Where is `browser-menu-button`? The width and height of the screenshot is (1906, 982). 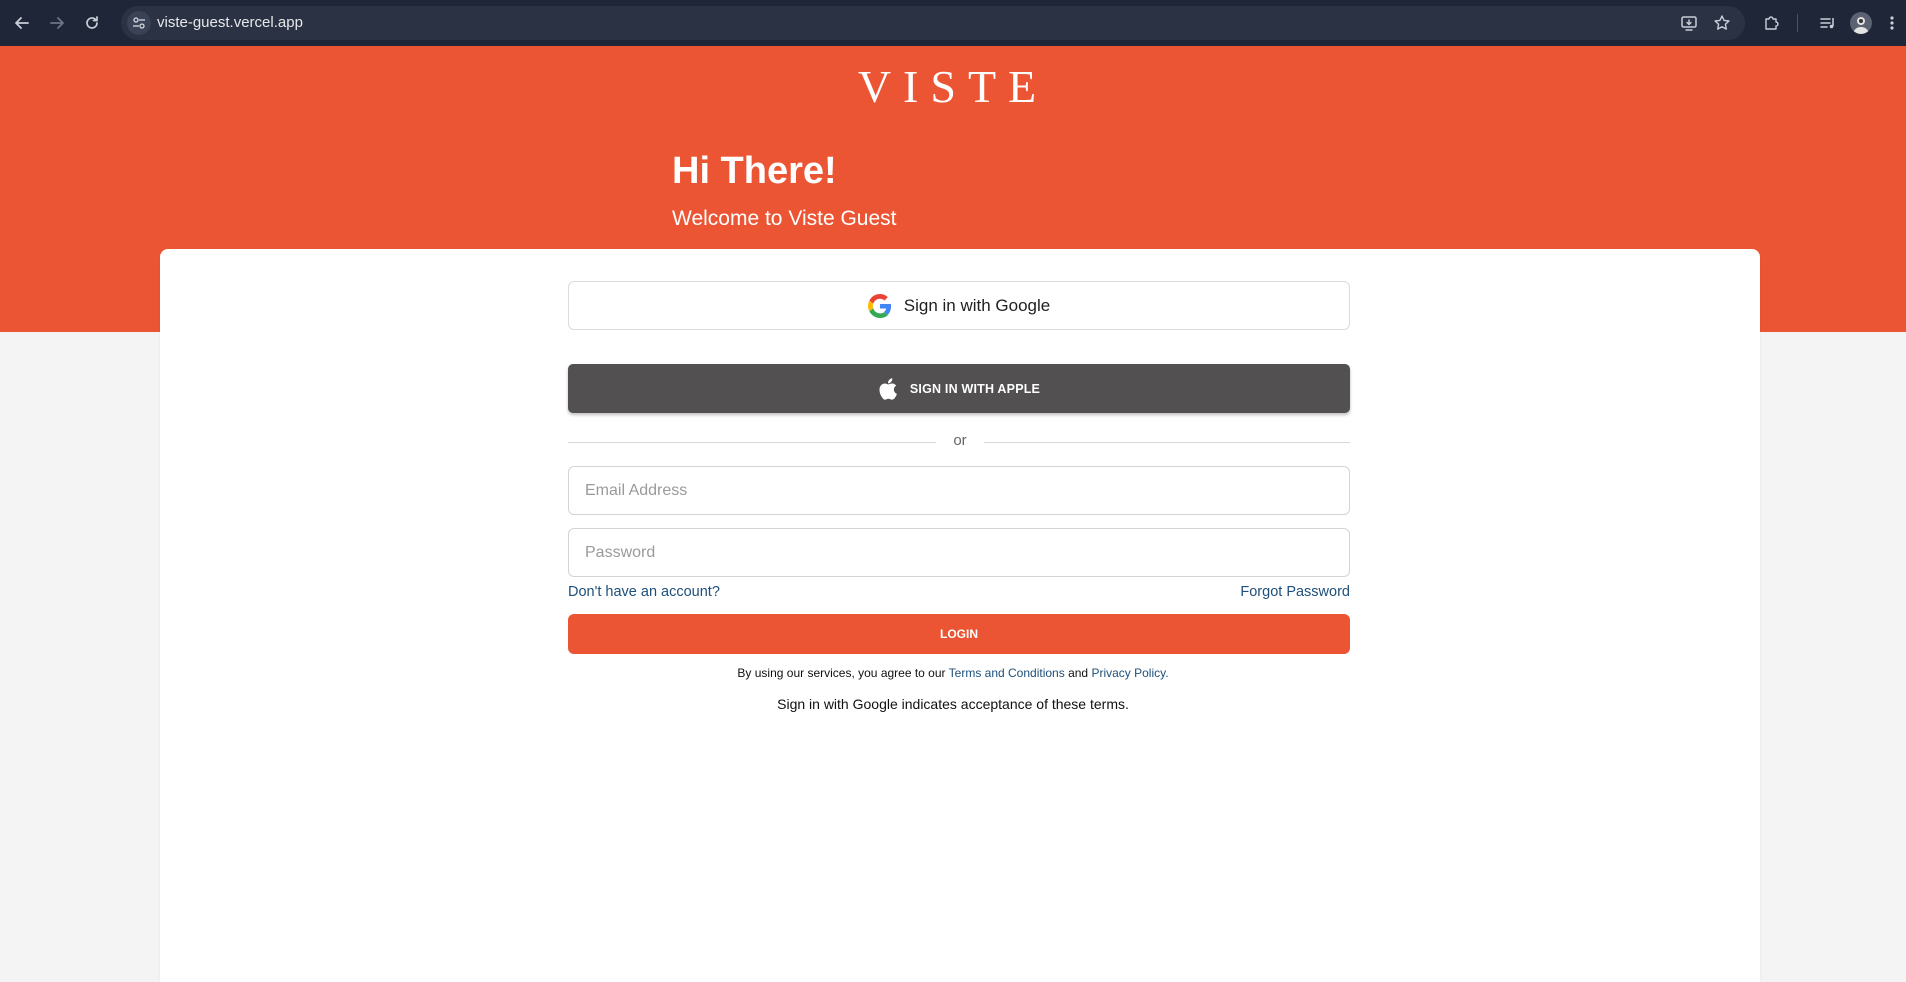 browser-menu-button is located at coordinates (1892, 23).